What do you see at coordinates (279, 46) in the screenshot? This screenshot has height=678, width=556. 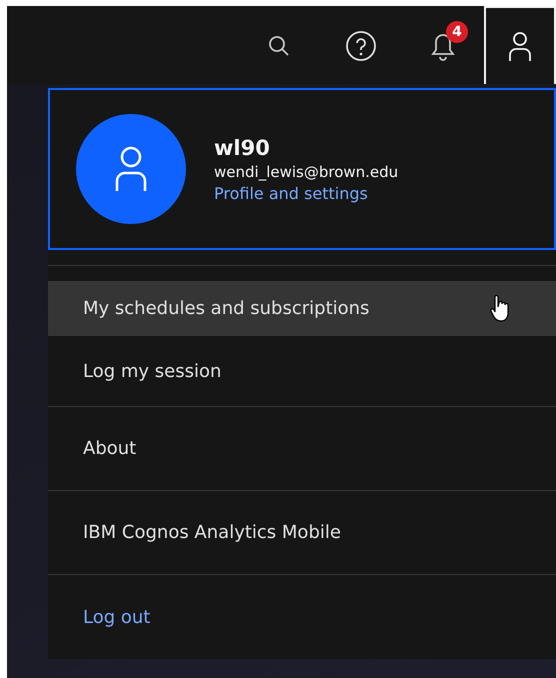 I see `search-icon` at bounding box center [279, 46].